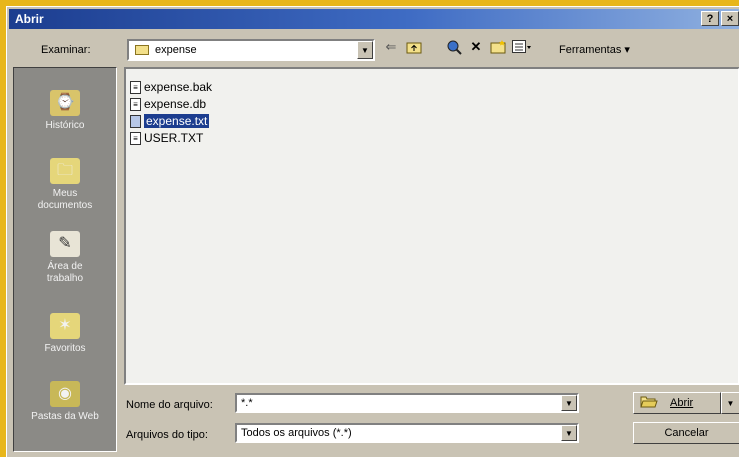 This screenshot has height=457, width=739. What do you see at coordinates (414, 47) in the screenshot?
I see `up-folder-icon` at bounding box center [414, 47].